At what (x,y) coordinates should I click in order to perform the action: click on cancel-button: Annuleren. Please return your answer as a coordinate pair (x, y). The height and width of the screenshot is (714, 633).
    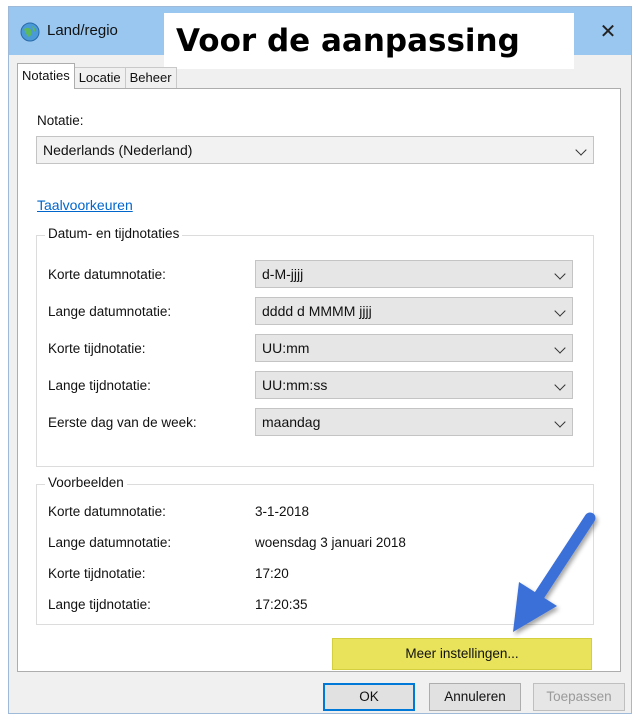
    Looking at the image, I should click on (475, 697).